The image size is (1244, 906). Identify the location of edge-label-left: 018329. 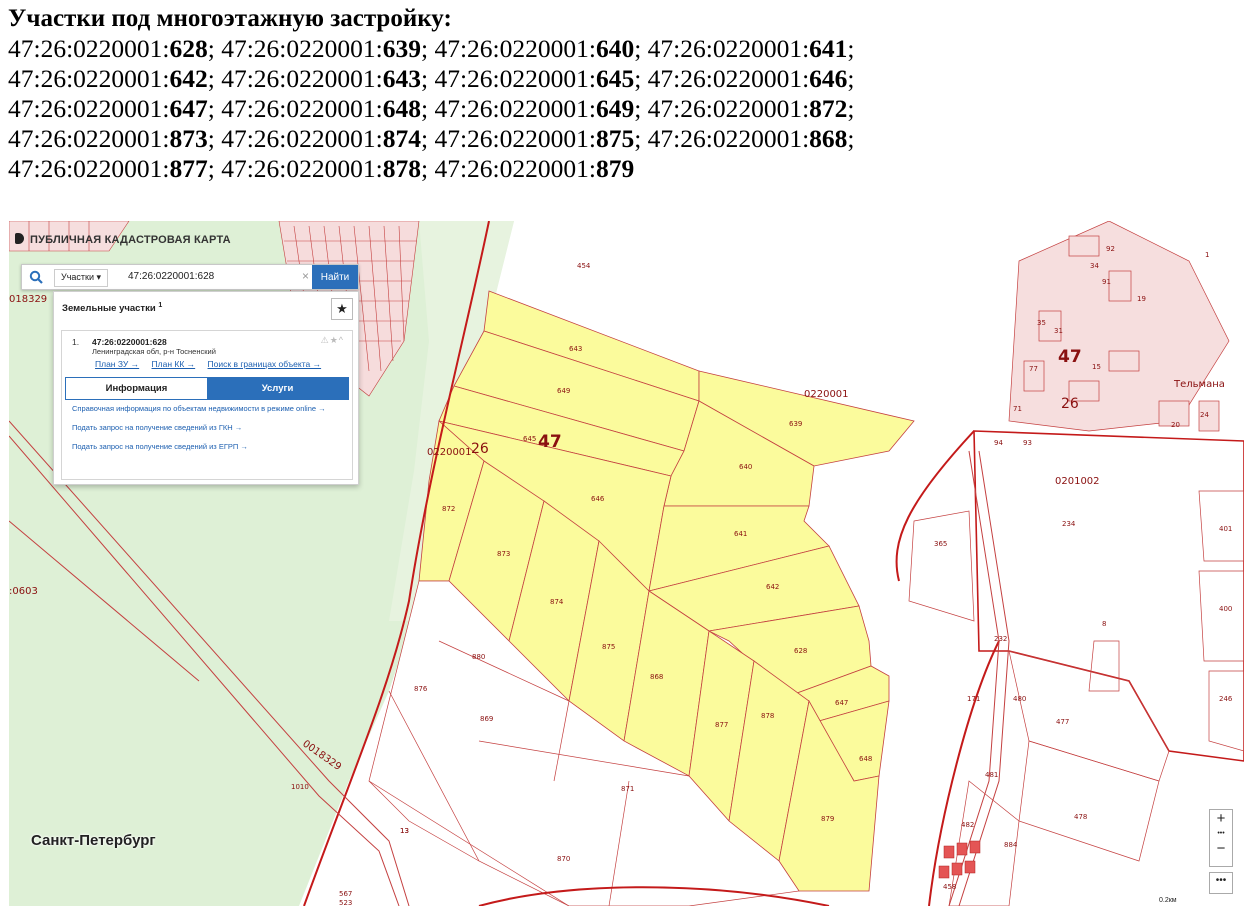
(28, 299).